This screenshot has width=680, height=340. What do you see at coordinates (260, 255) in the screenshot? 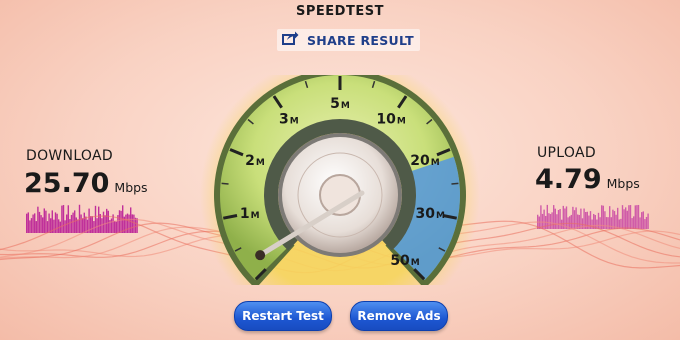
I see `gauge-needle-tip` at bounding box center [260, 255].